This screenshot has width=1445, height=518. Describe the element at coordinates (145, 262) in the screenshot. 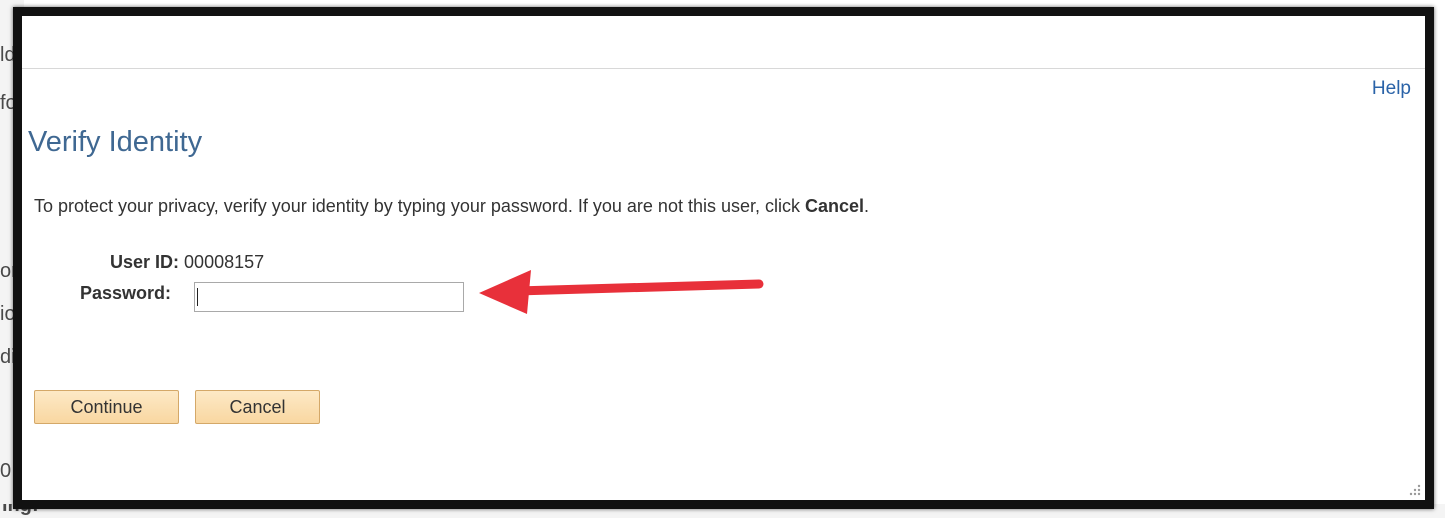

I see `user-id-label: User ID:` at that location.